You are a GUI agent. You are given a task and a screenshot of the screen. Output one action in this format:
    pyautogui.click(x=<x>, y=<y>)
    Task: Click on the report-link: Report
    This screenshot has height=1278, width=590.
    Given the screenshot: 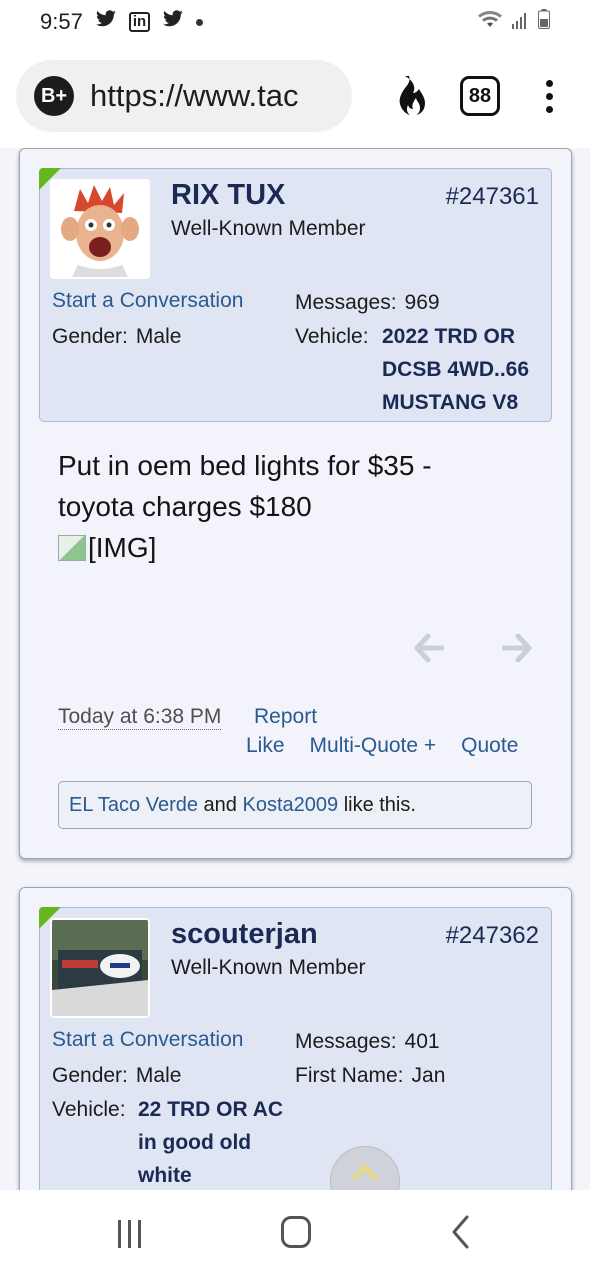 What is the action you would take?
    pyautogui.click(x=285, y=717)
    